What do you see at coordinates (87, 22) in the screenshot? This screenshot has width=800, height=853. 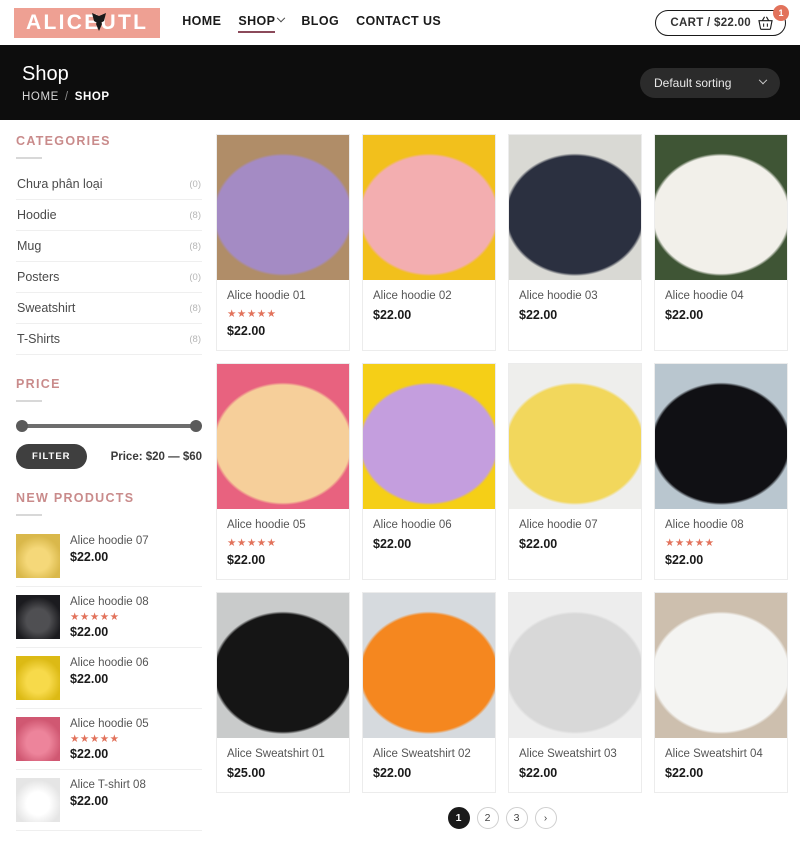 I see `site-logo: ALICE UTL` at bounding box center [87, 22].